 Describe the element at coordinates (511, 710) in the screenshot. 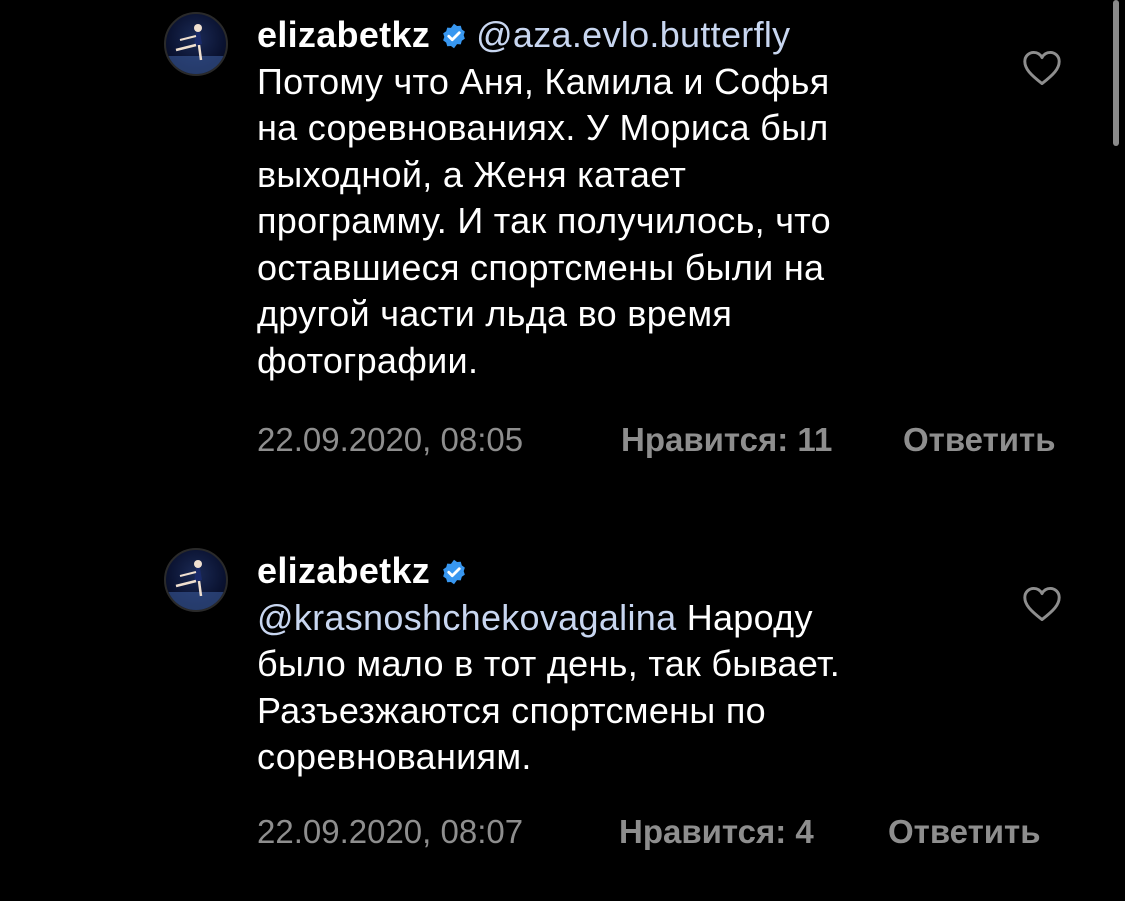

I see `comment-line: Разъезжаются спортсмены по` at that location.